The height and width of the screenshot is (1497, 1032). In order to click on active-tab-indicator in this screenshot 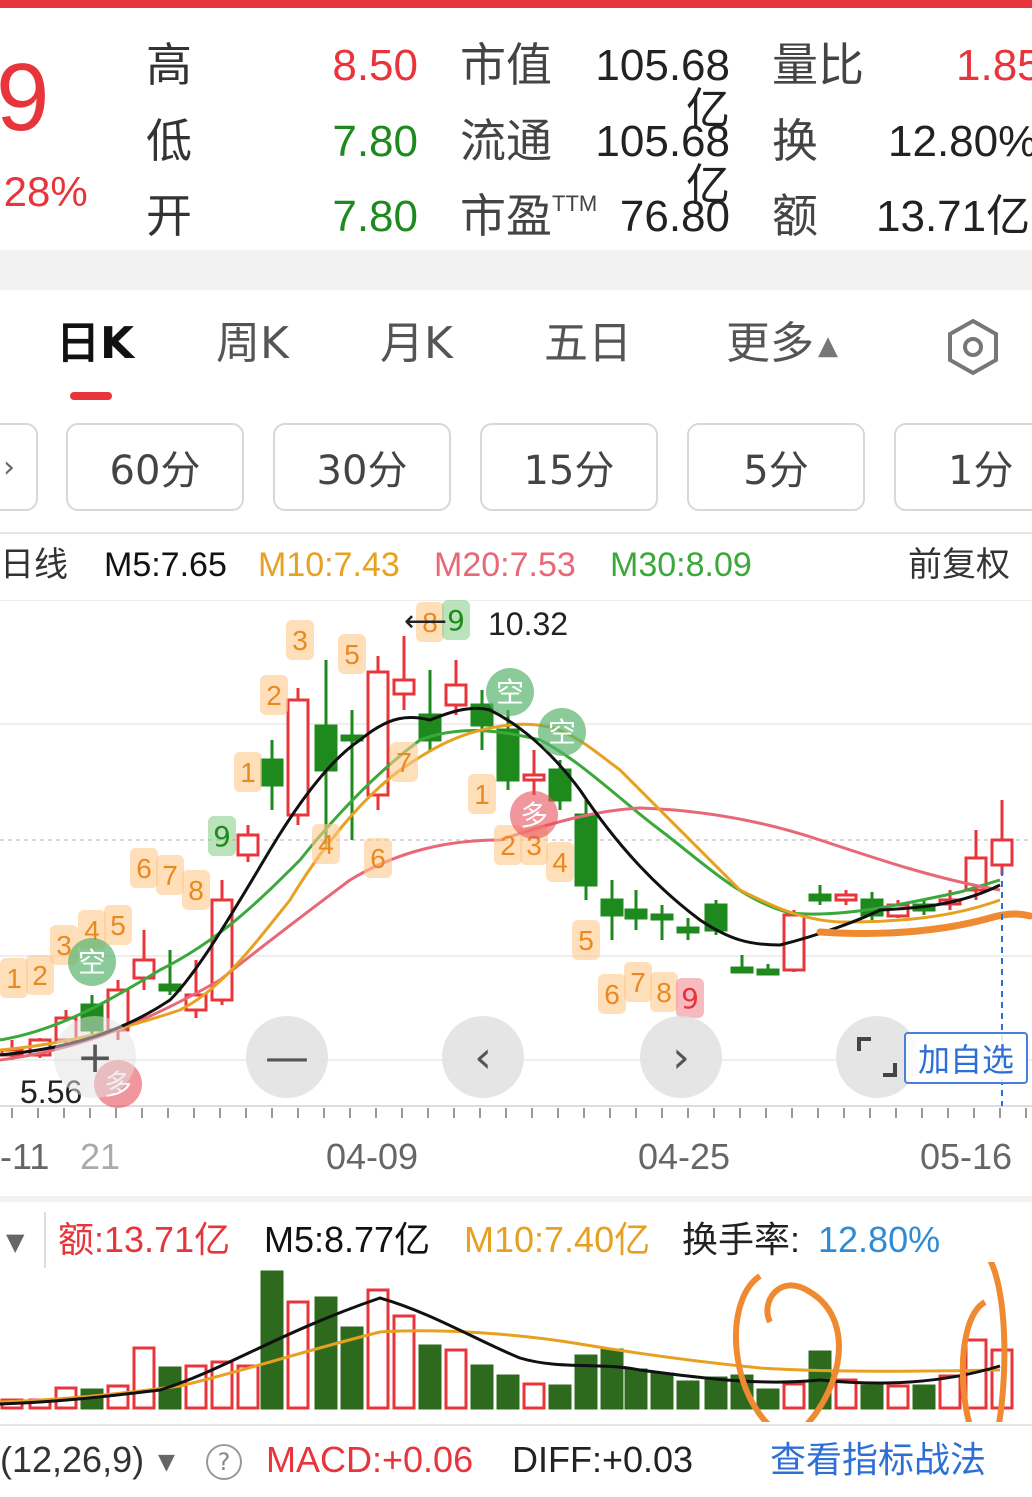, I will do `click(91, 396)`.